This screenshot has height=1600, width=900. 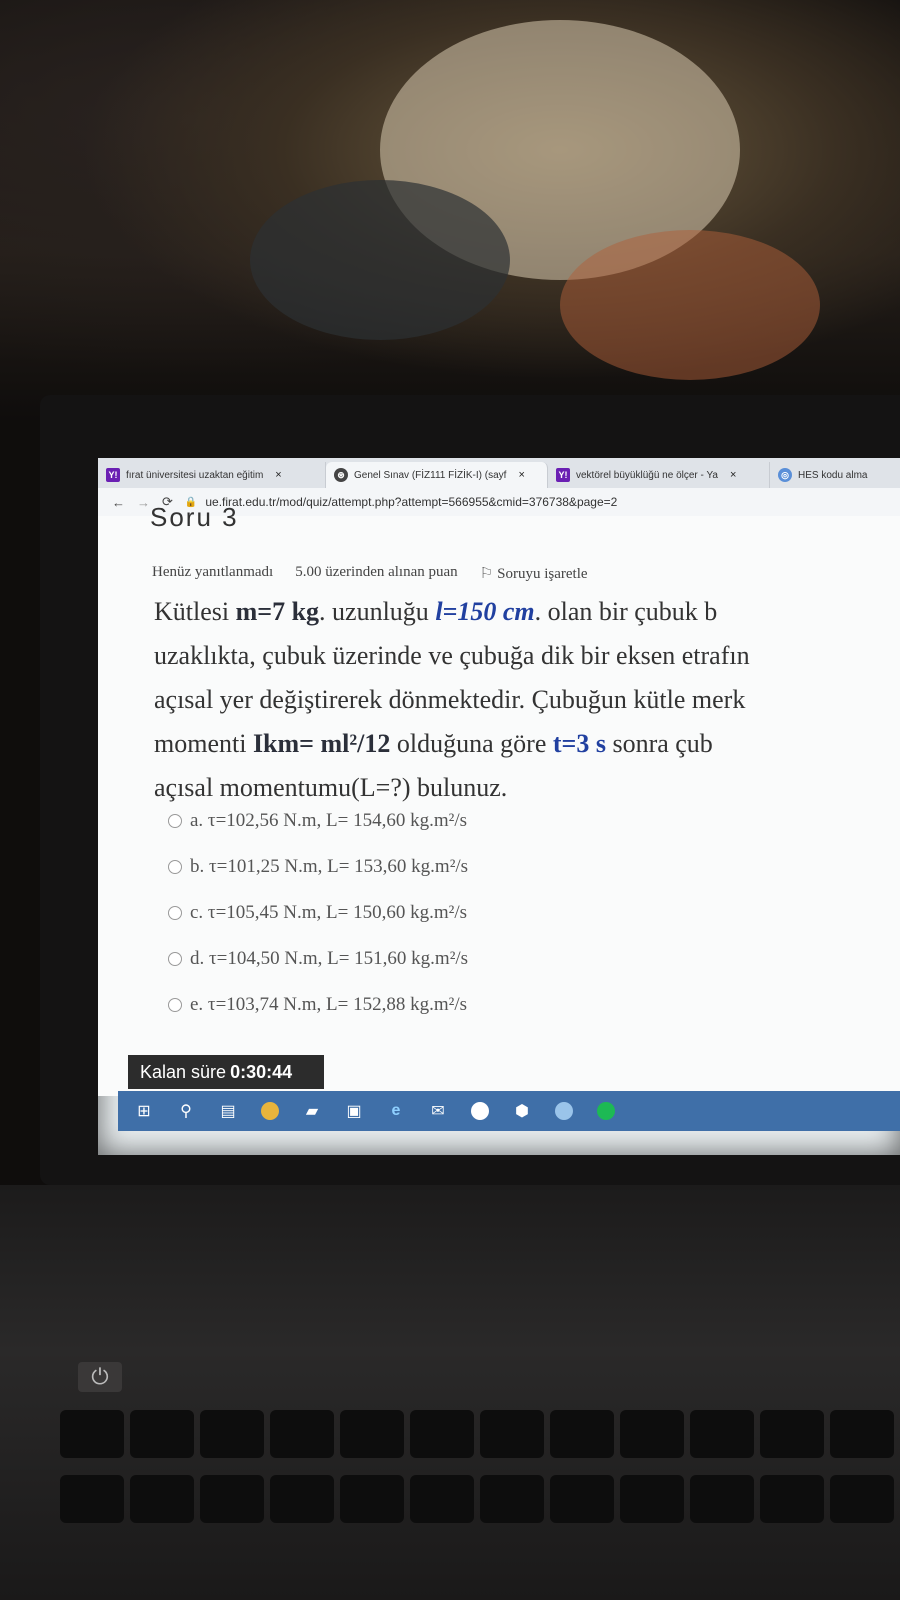 What do you see at coordinates (329, 959) in the screenshot?
I see `answer-label: d. τ=104,50 N.m, L= 151,60 kg.m²/s` at bounding box center [329, 959].